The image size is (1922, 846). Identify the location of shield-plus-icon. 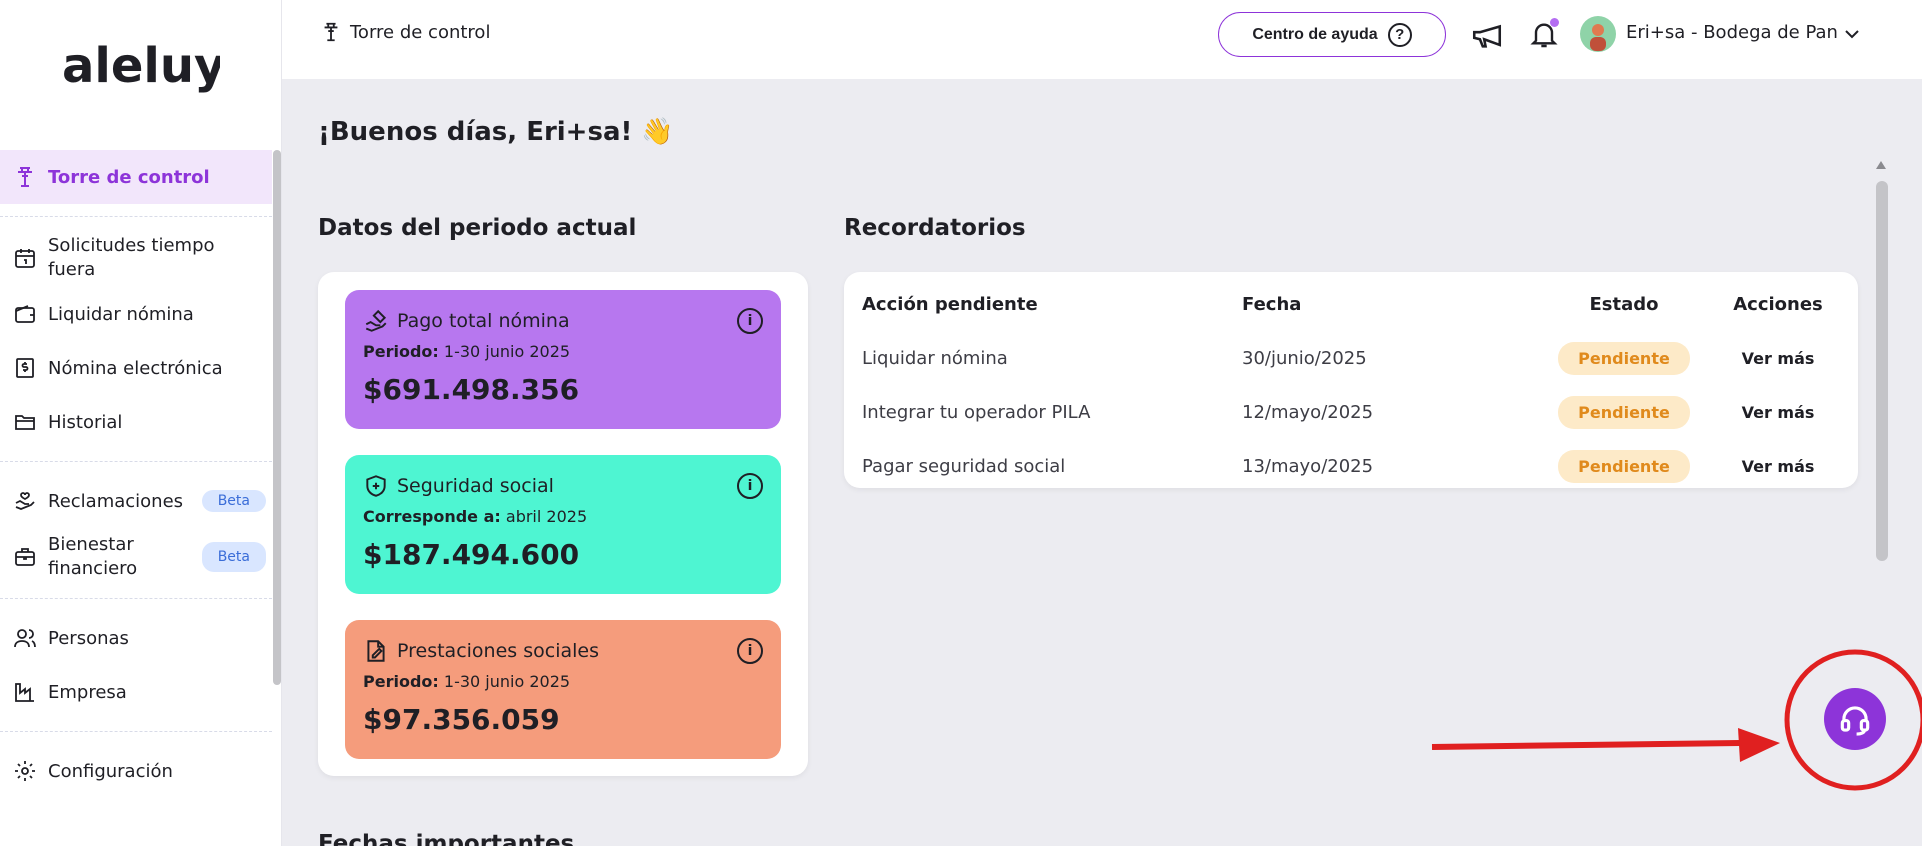
(376, 486).